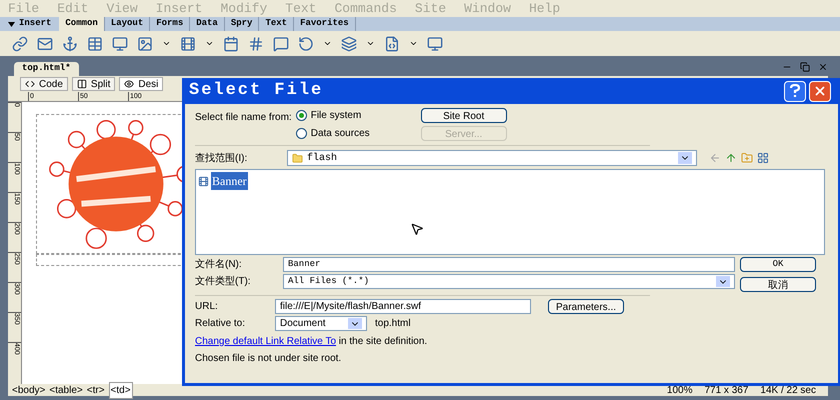 The image size is (840, 400). I want to click on template-icon, so click(392, 44).